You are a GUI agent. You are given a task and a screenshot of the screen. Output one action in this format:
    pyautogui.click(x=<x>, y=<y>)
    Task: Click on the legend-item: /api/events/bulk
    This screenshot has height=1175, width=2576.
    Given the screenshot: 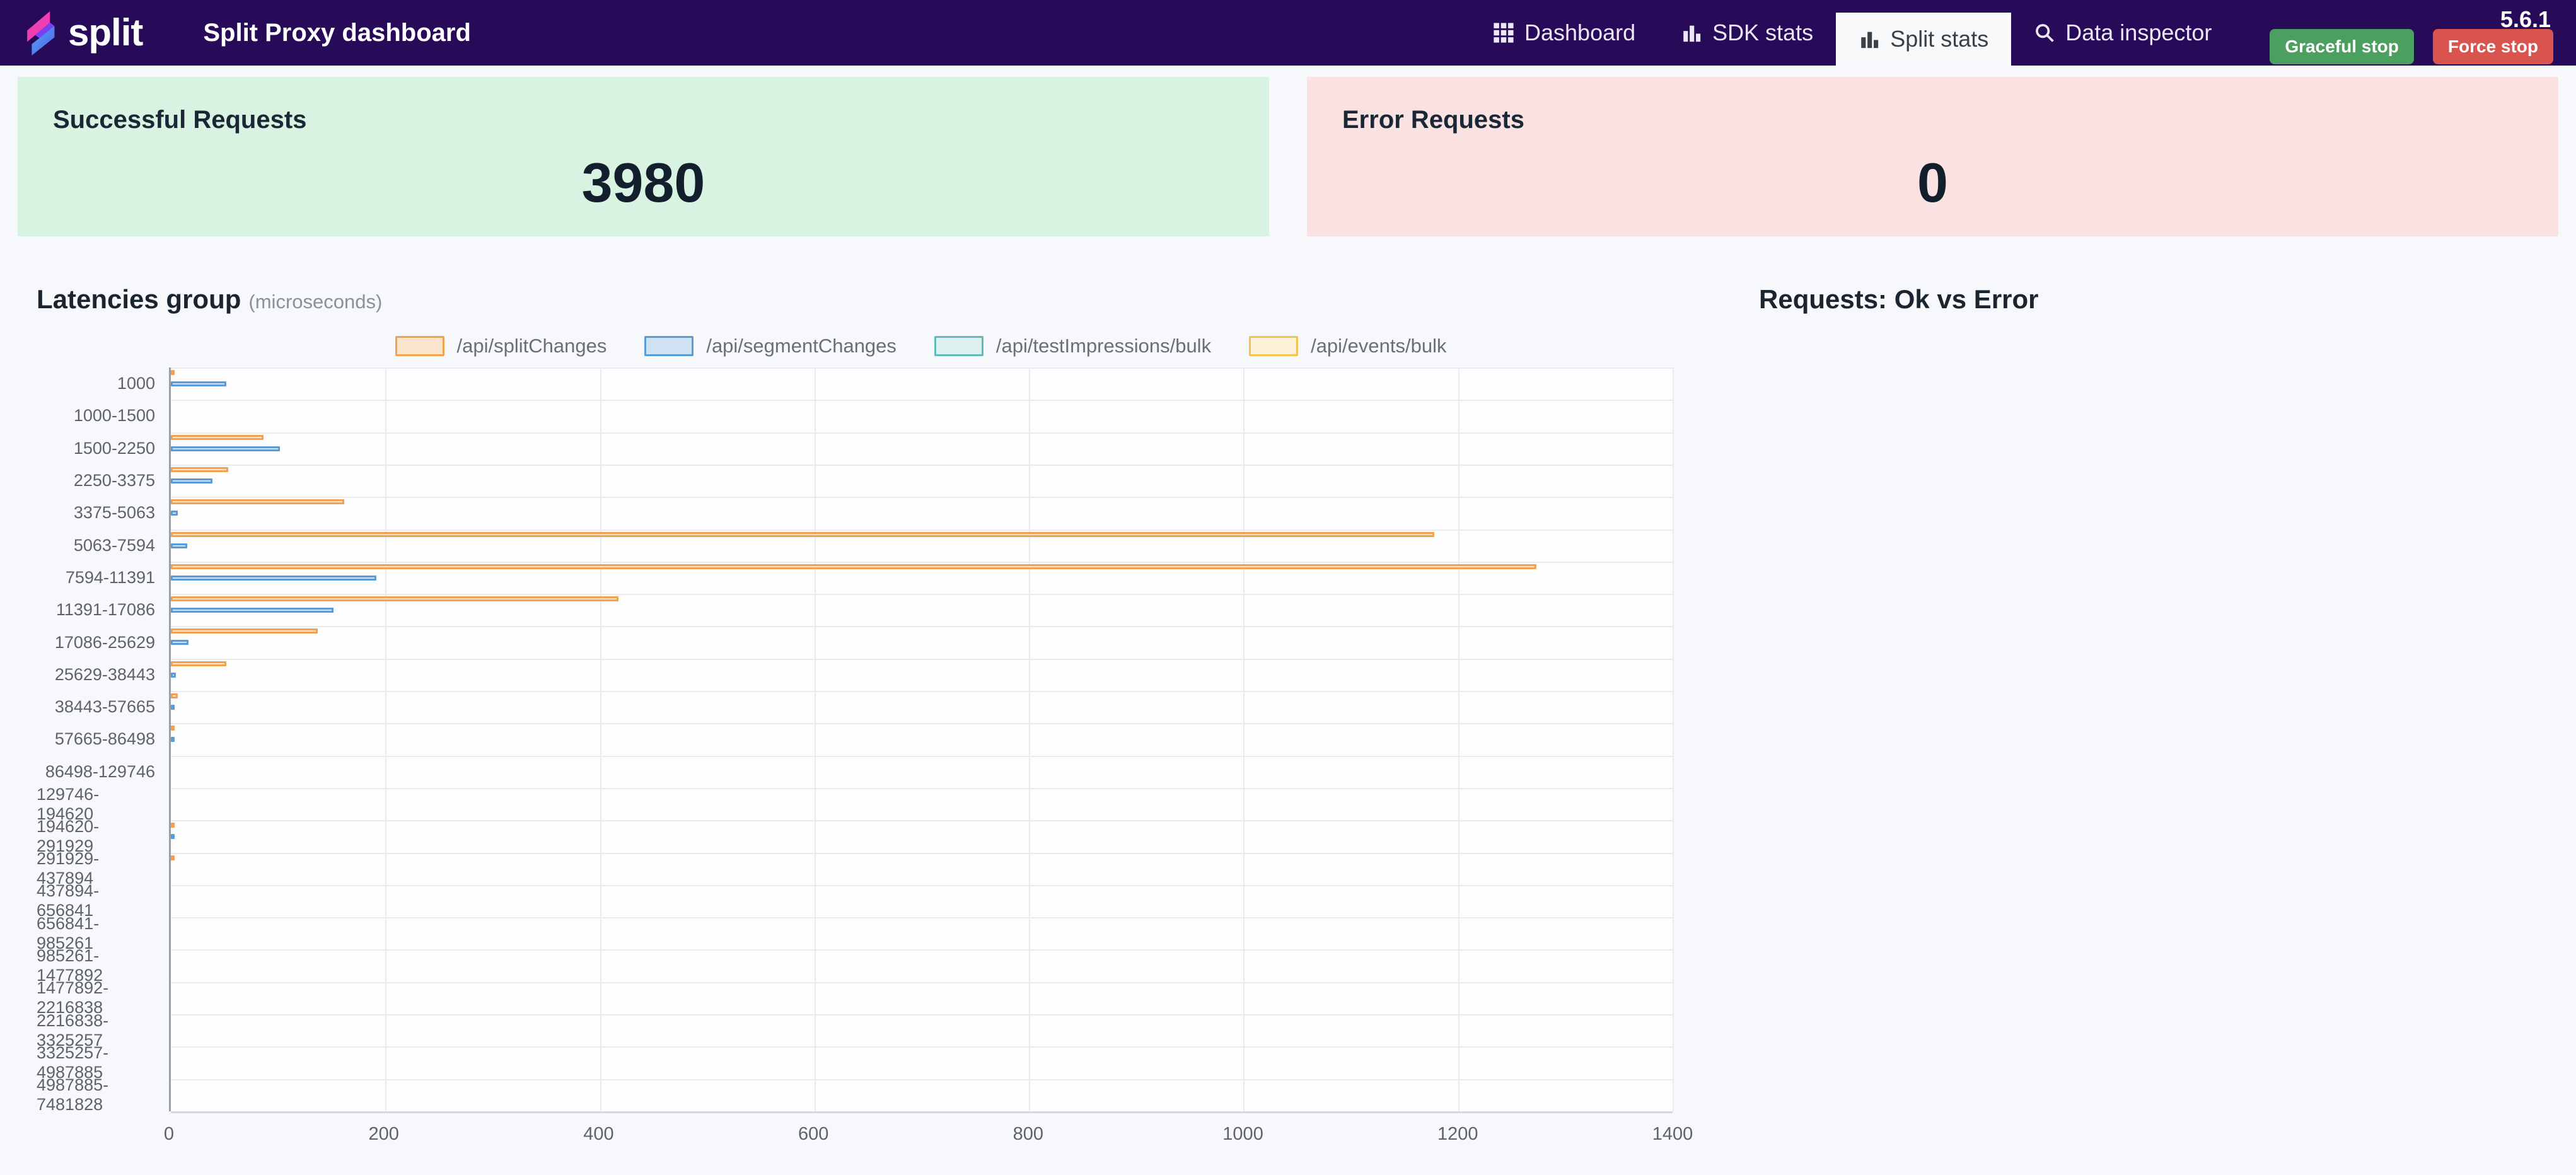 What is the action you would take?
    pyautogui.click(x=1348, y=346)
    